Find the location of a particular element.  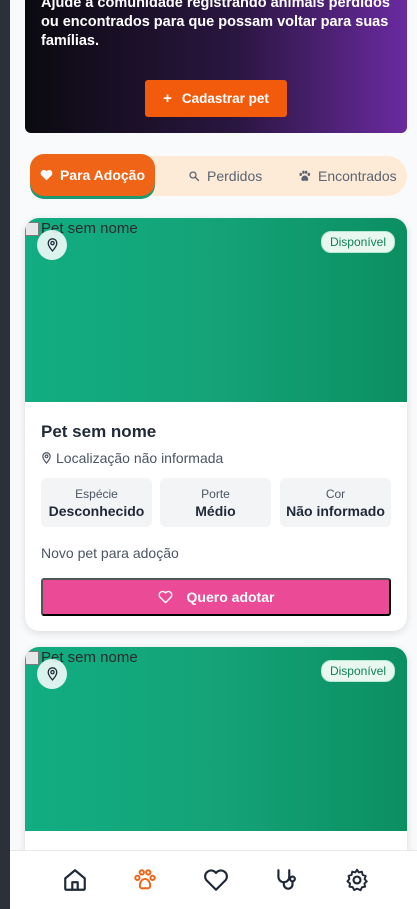

attribute-label: Cor is located at coordinates (335, 494).